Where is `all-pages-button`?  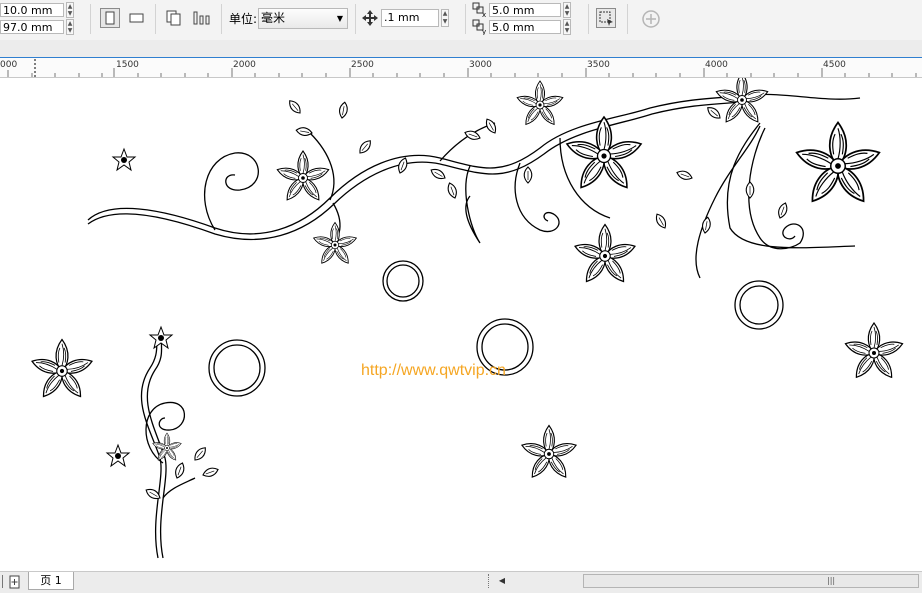
all-pages-button is located at coordinates (174, 18).